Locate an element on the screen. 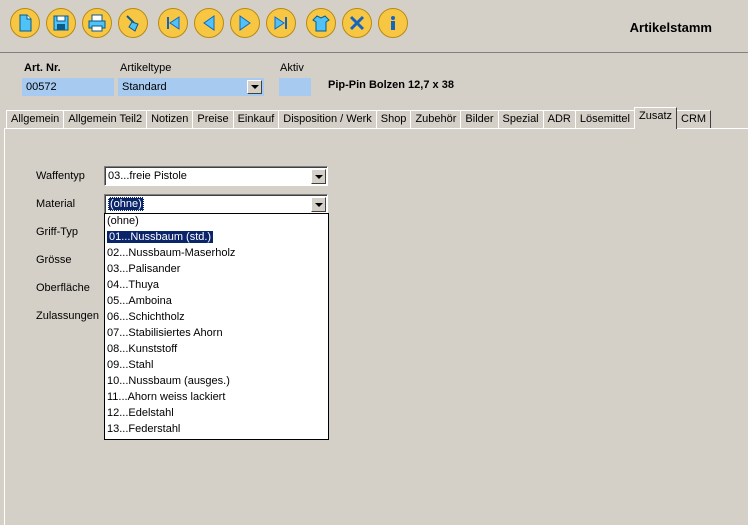  list-item: (ohne) is located at coordinates (216, 222).